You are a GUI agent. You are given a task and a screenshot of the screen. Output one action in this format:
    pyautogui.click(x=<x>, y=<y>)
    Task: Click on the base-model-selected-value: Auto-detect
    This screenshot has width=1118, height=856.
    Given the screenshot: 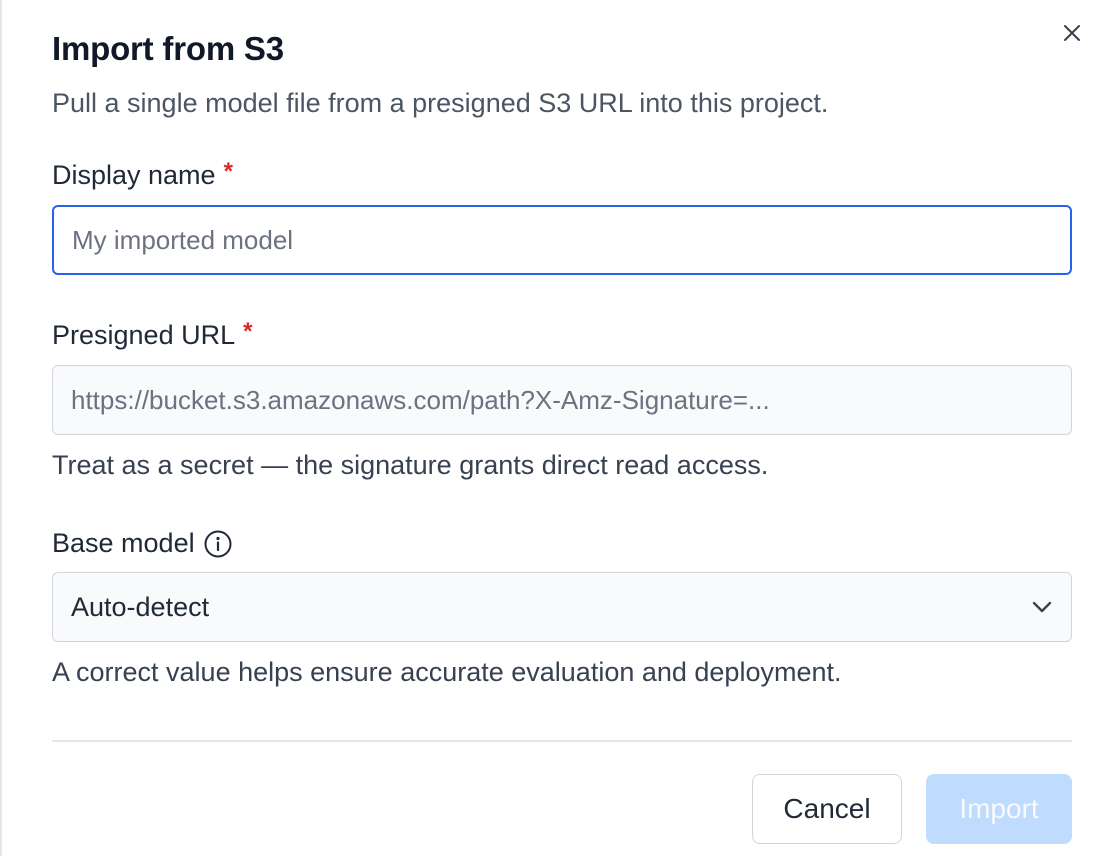 What is the action you would take?
    pyautogui.click(x=140, y=606)
    